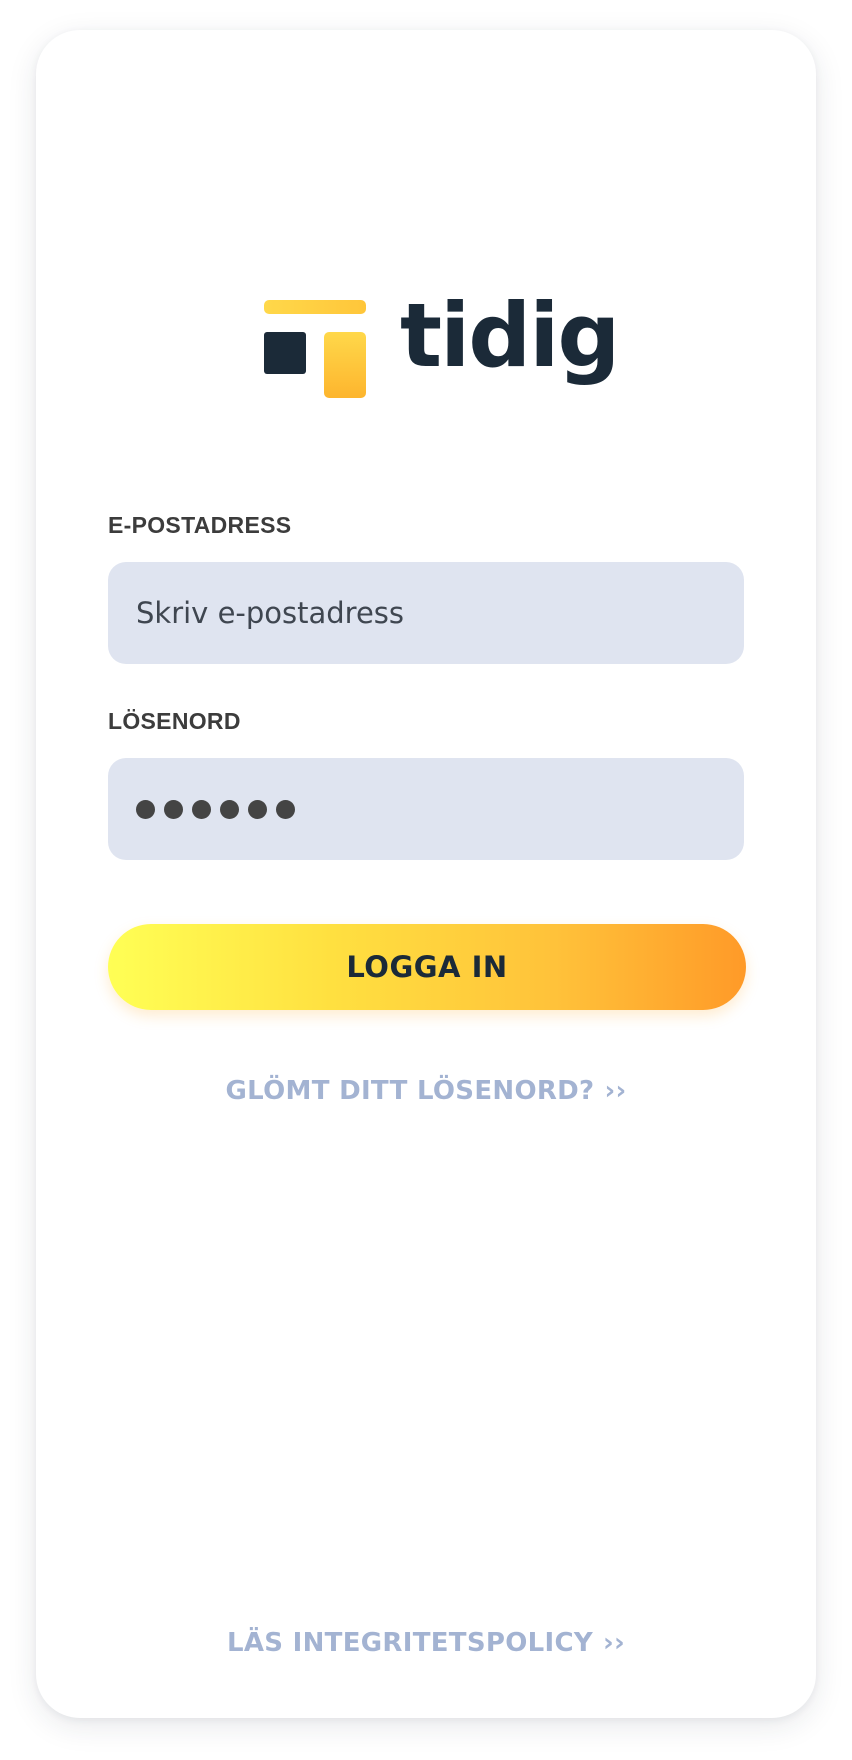 The height and width of the screenshot is (1760, 852). I want to click on login-button-label: LOGGA IN, so click(427, 967).